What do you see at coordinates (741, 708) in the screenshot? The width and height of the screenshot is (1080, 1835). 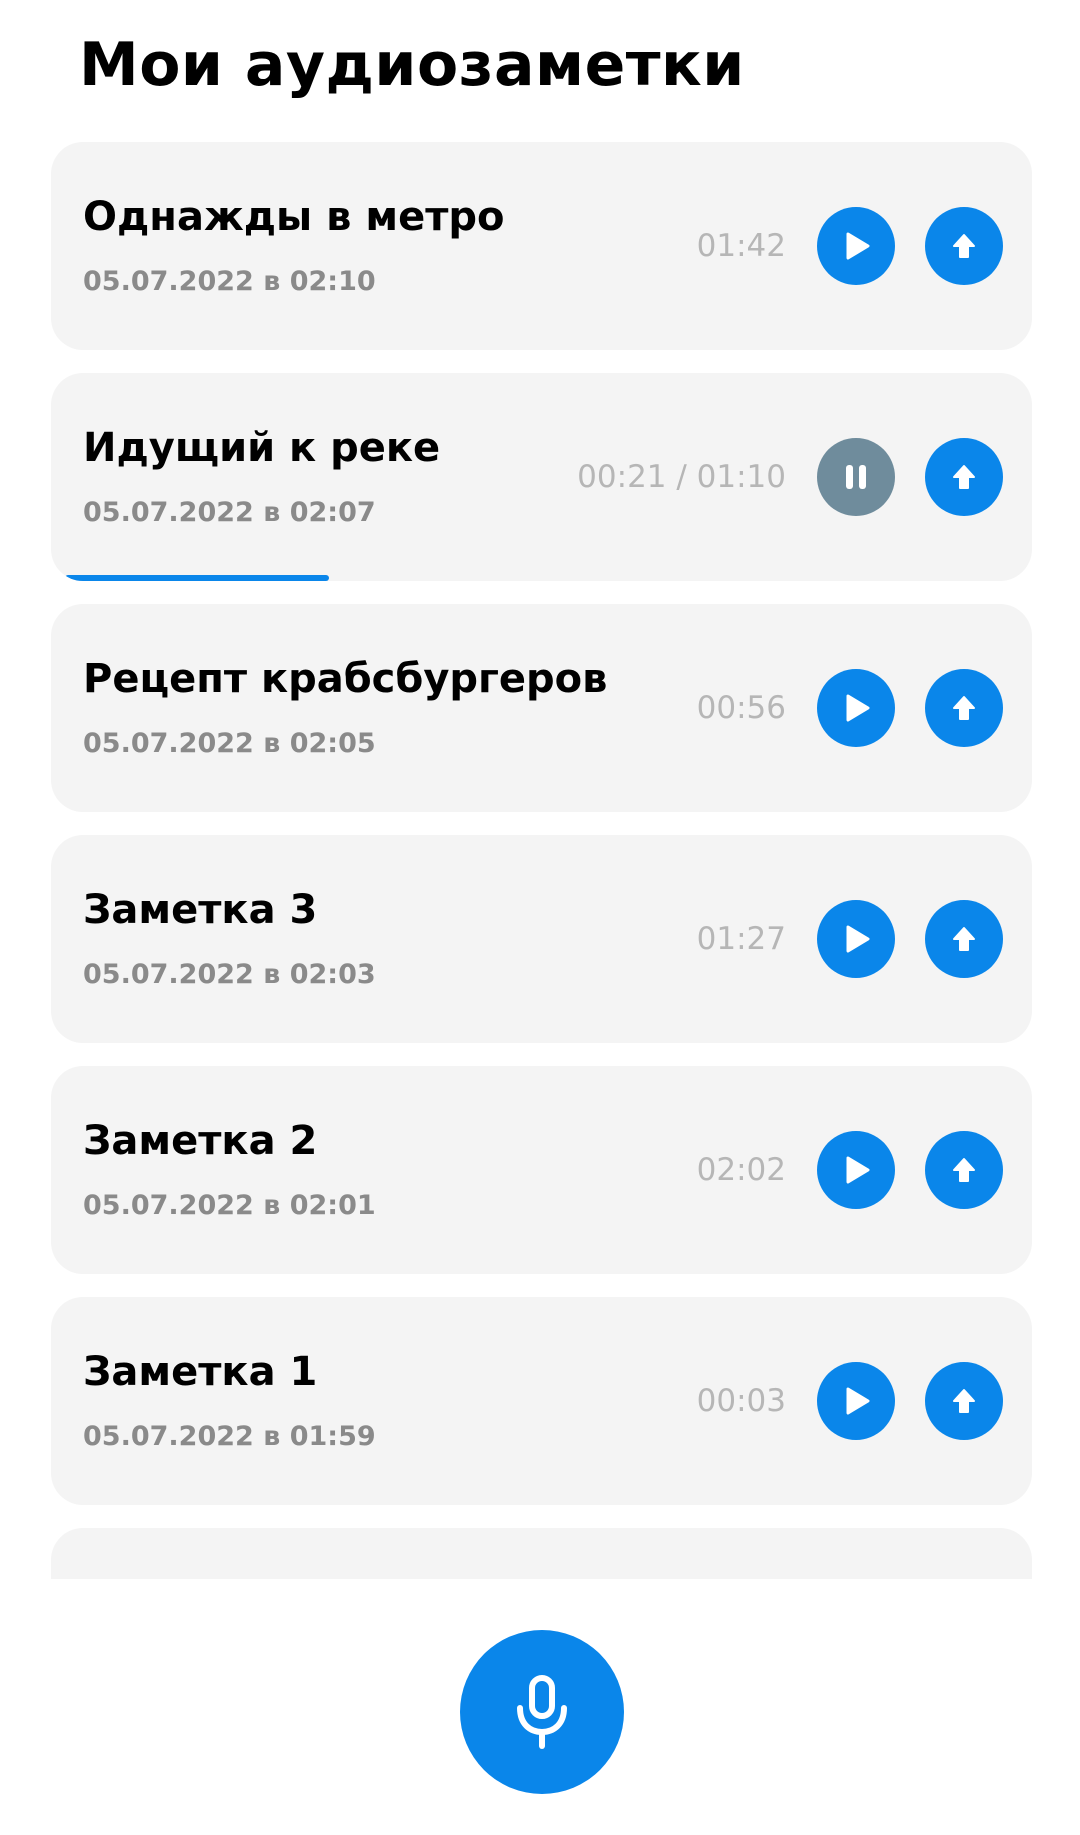 I see `note-duration: 00:56` at bounding box center [741, 708].